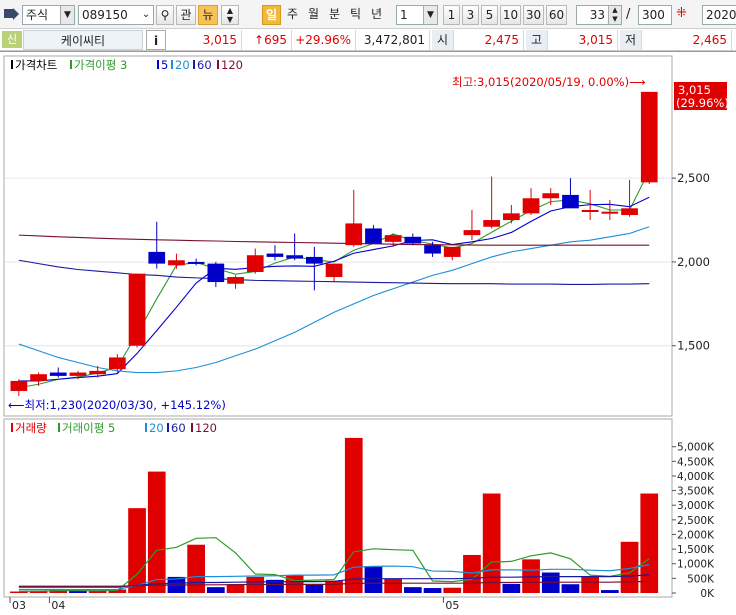 The width and height of the screenshot is (736, 615). Describe the element at coordinates (694, 90) in the screenshot. I see `last-price-label: 3,015` at that location.